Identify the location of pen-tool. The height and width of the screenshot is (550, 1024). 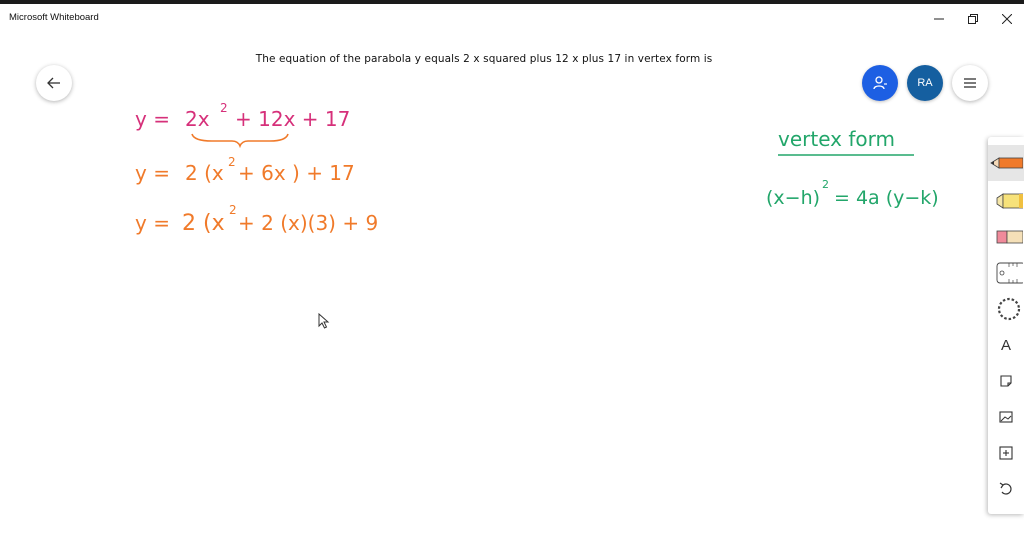
(1006, 163).